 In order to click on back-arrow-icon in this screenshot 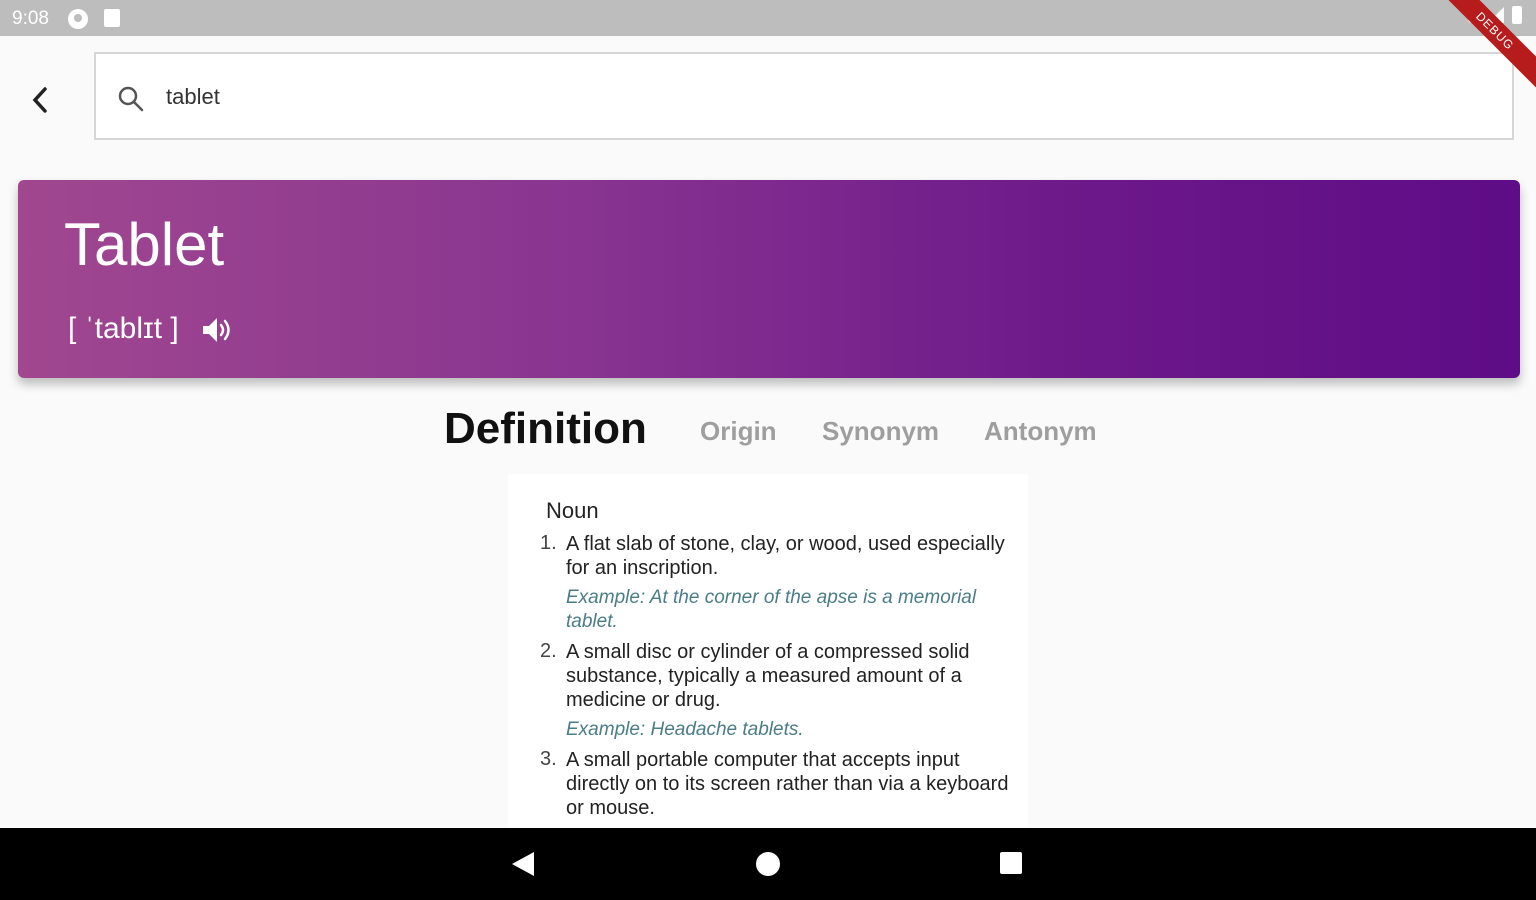, I will do `click(39, 100)`.